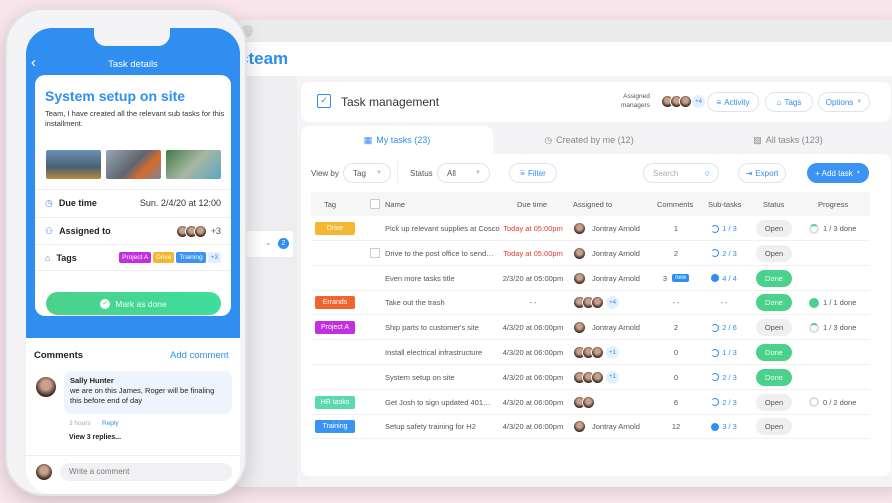 This screenshot has width=892, height=503. Describe the element at coordinates (596, 302) in the screenshot. I see `assignees: +4` at that location.